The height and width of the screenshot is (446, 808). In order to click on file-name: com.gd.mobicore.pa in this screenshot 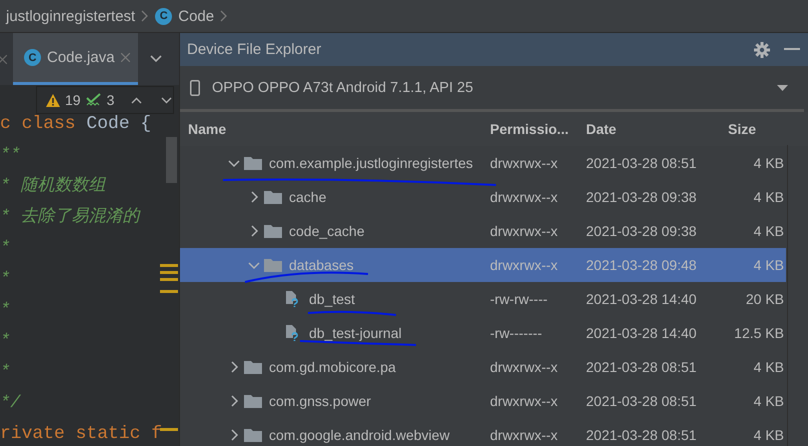, I will do `click(332, 367)`.